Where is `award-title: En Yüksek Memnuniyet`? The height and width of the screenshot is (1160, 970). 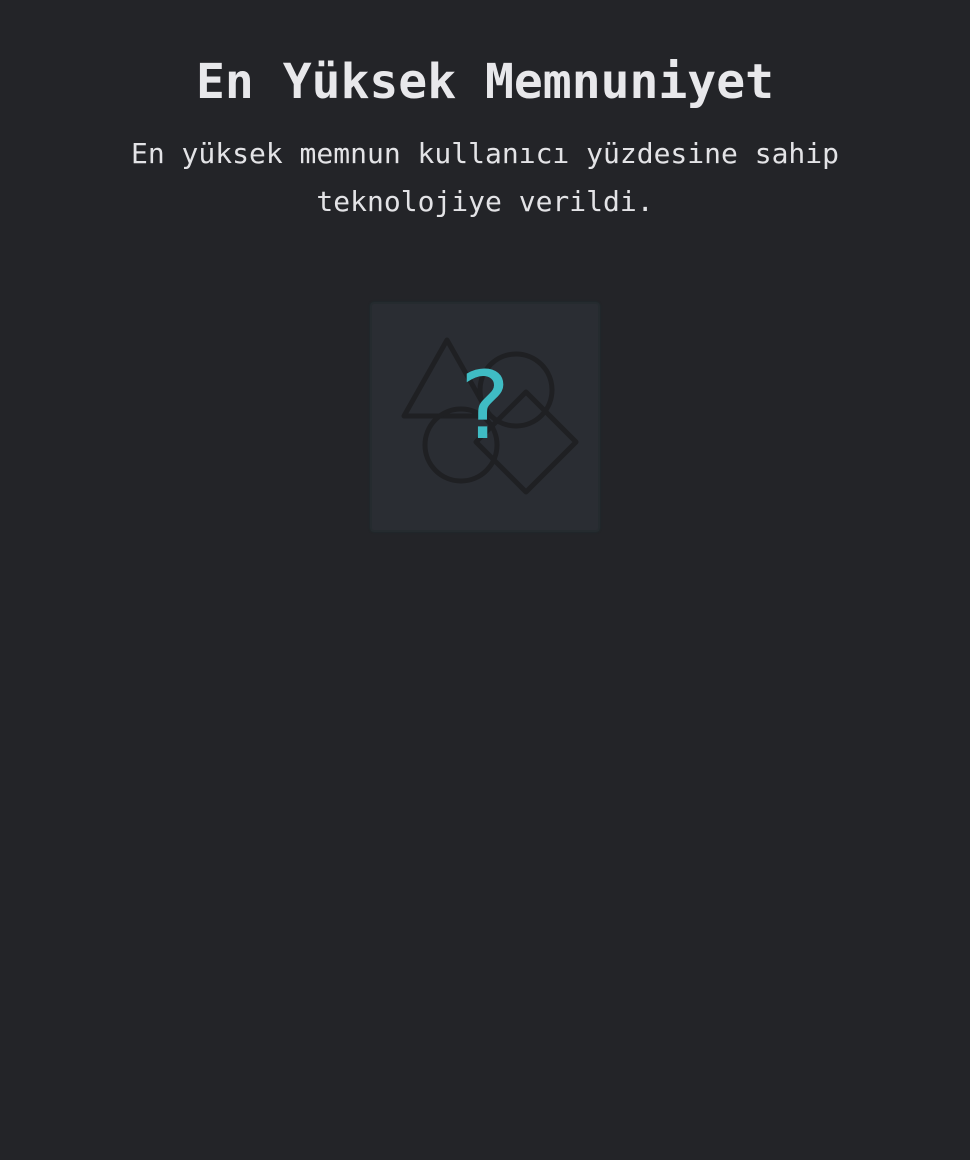
award-title: En Yüksek Memnuniyet is located at coordinates (485, 82).